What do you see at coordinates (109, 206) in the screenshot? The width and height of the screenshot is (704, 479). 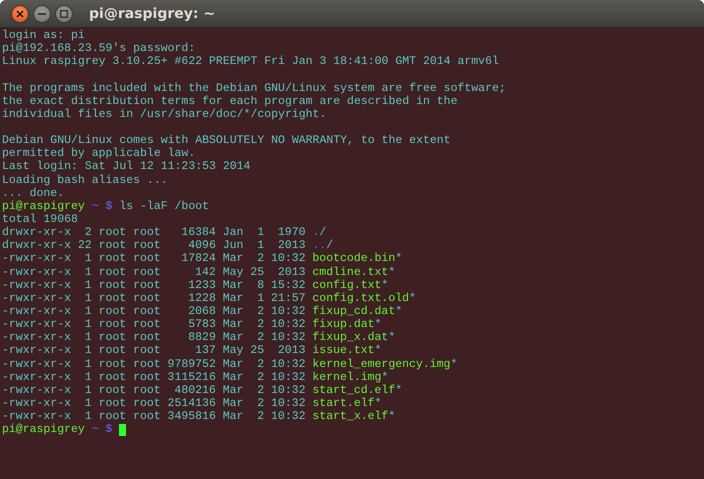 I see `prompt-symbol: $` at bounding box center [109, 206].